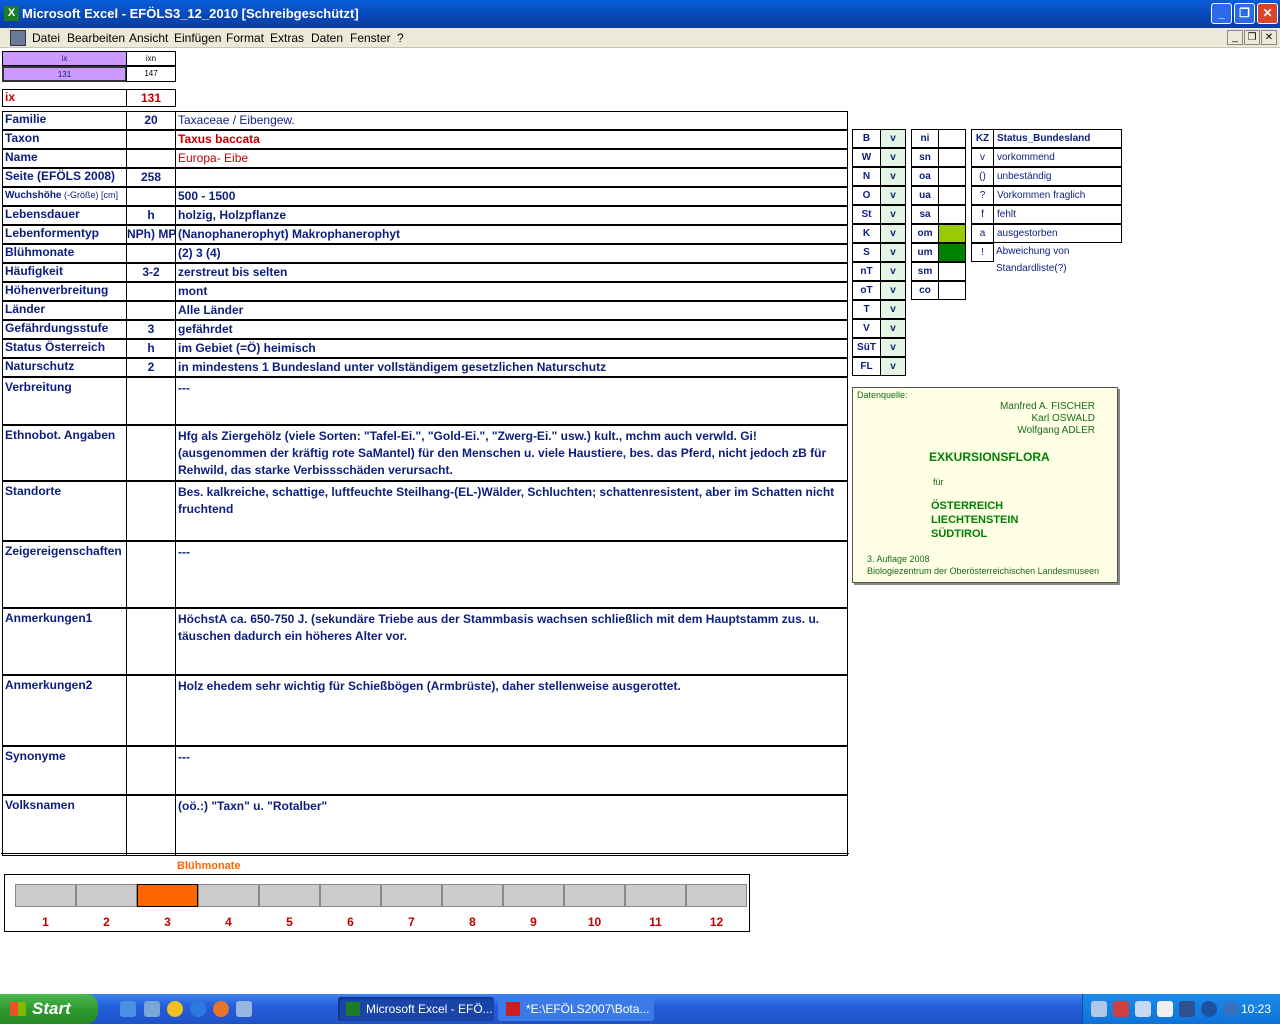 Image resolution: width=1280 pixels, height=1024 pixels. I want to click on big-row-label: Standorte, so click(64, 511).